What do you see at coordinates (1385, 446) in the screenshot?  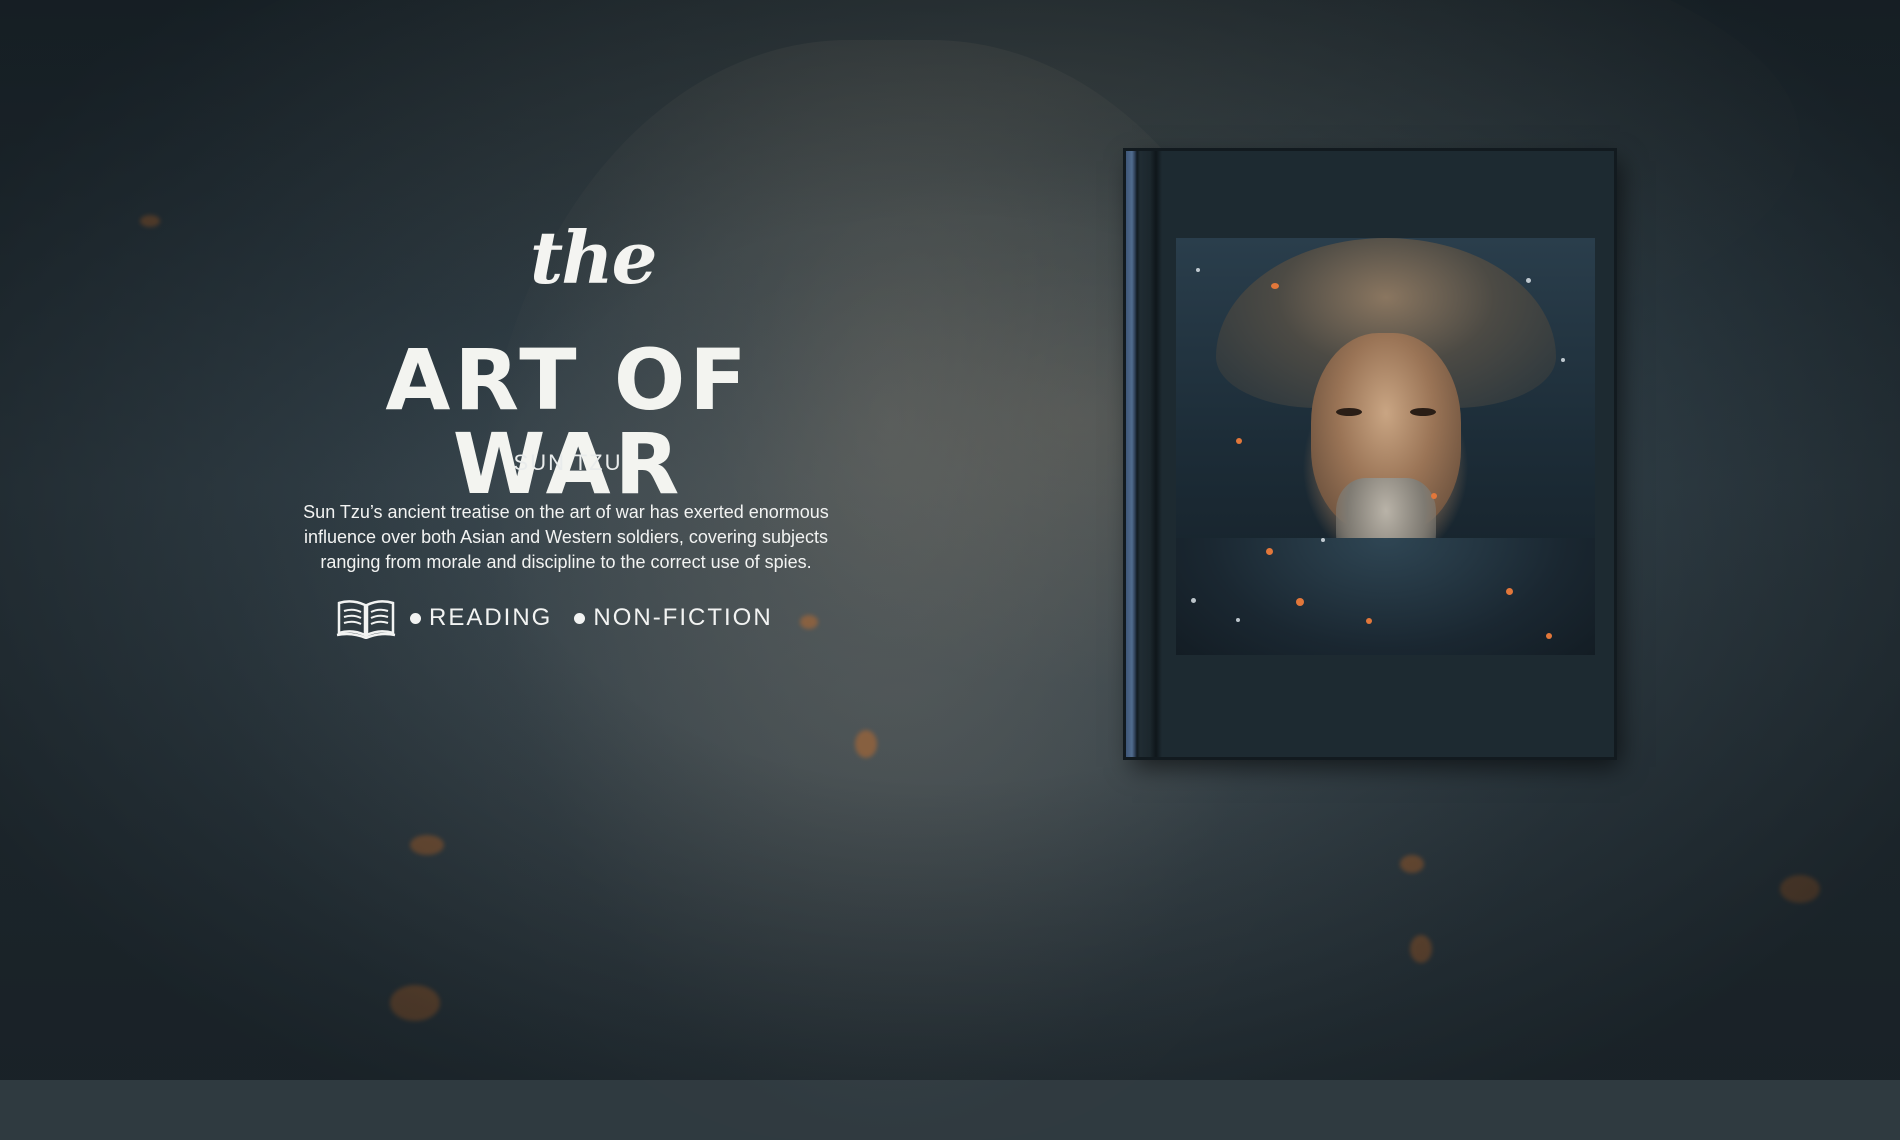 I see `cover-portrait-image` at bounding box center [1385, 446].